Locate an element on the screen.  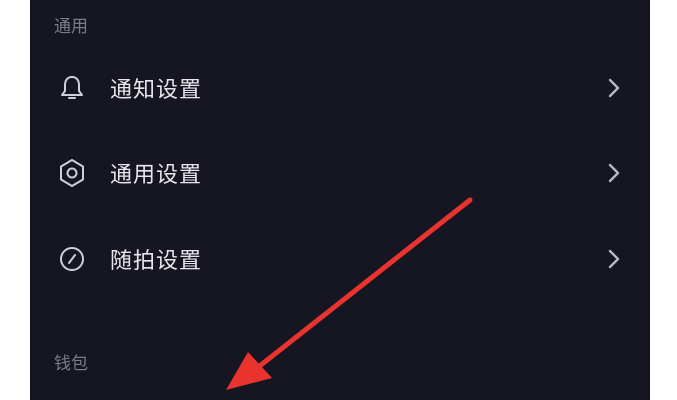
settings-item-label: 随拍设置 is located at coordinates (156, 261).